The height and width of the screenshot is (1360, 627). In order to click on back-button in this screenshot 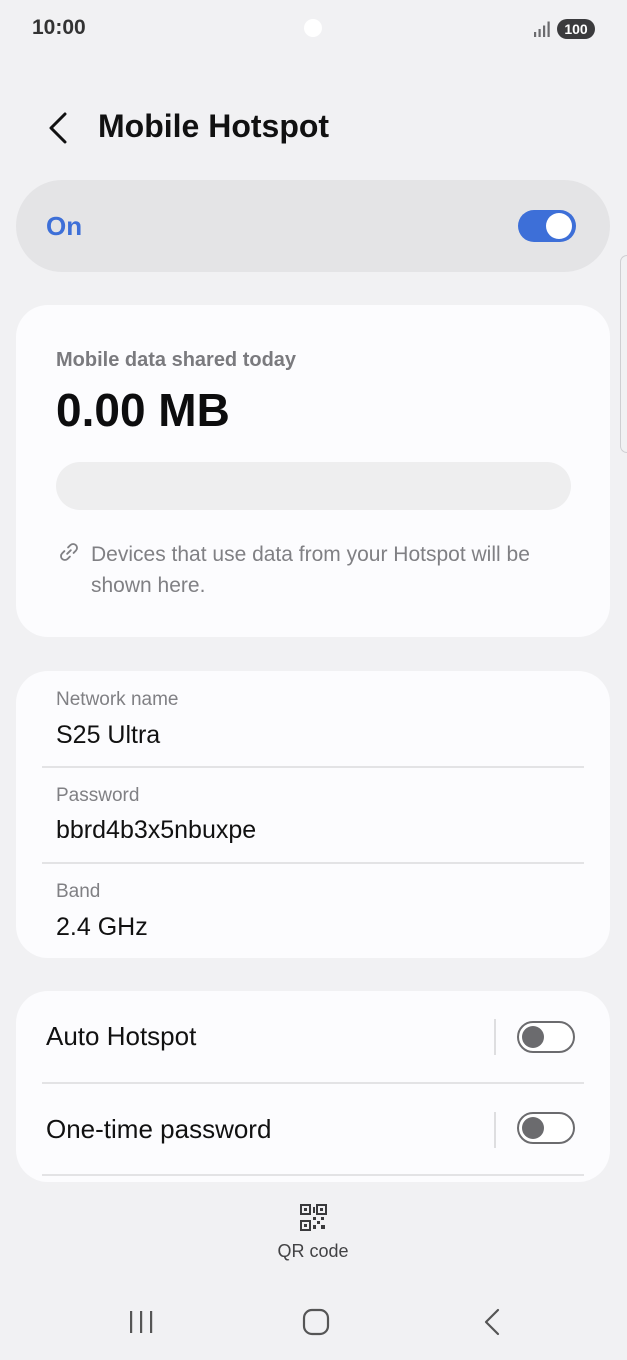, I will do `click(58, 128)`.